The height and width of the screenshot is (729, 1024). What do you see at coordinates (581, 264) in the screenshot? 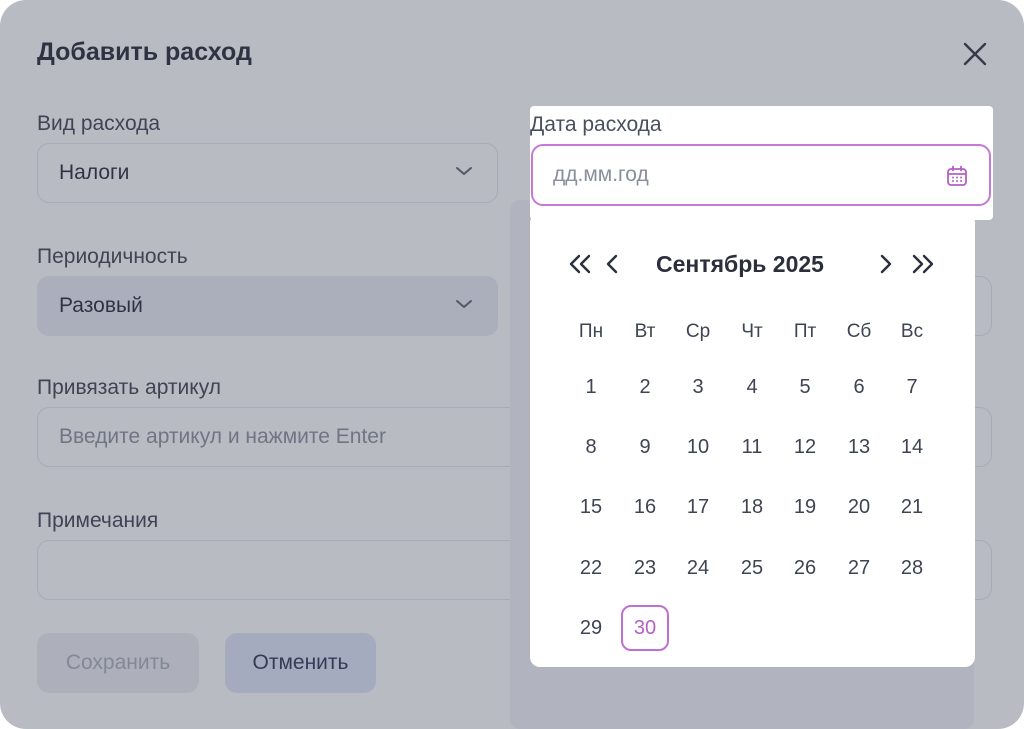
I see `prev-year-icon` at bounding box center [581, 264].